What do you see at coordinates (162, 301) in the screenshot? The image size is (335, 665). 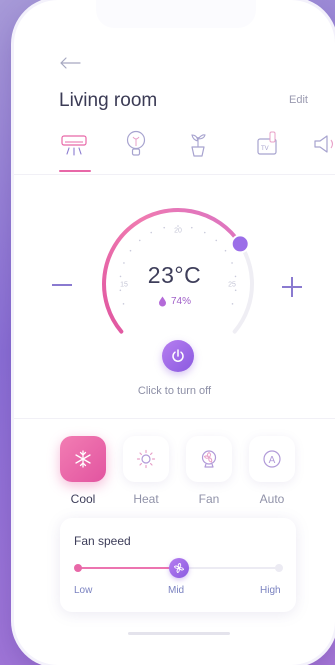 I see `droplet-icon` at bounding box center [162, 301].